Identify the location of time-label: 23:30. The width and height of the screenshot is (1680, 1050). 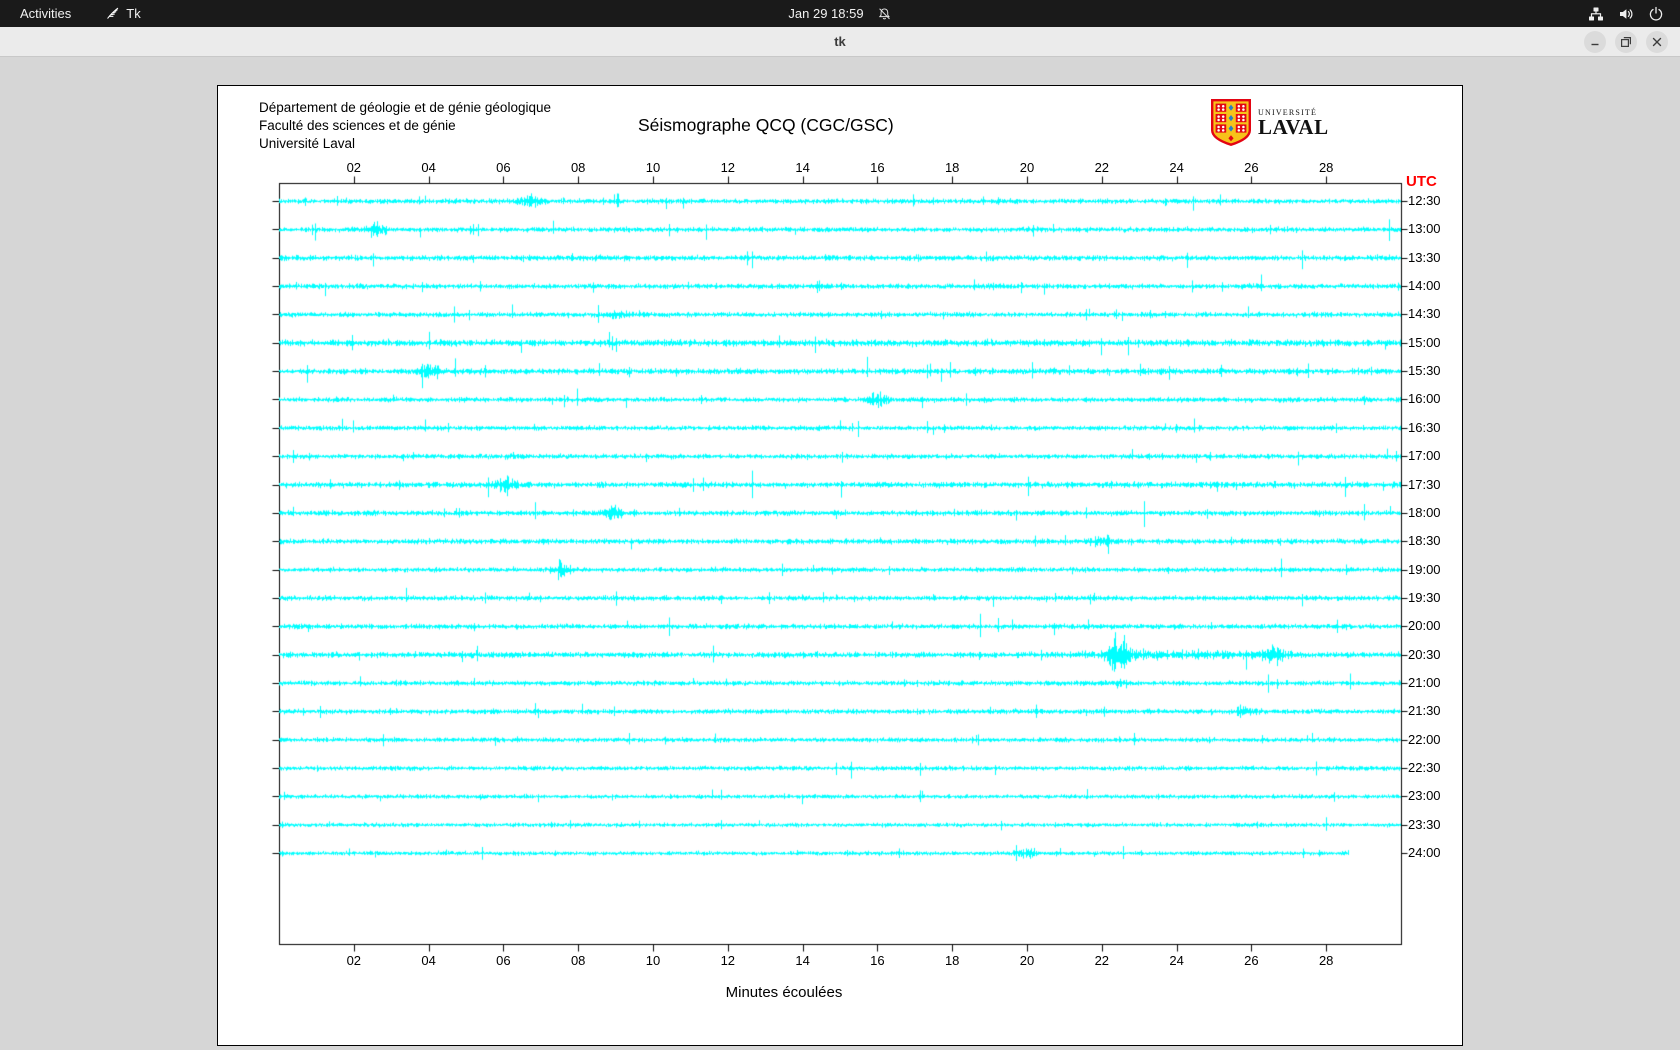
(1424, 824).